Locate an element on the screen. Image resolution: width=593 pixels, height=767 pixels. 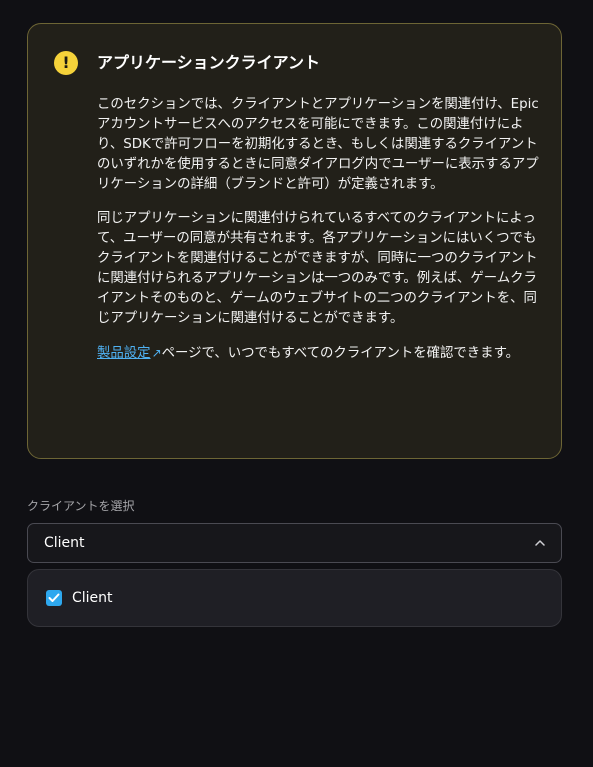
client-select-label: クライアントを選択 is located at coordinates (81, 506).